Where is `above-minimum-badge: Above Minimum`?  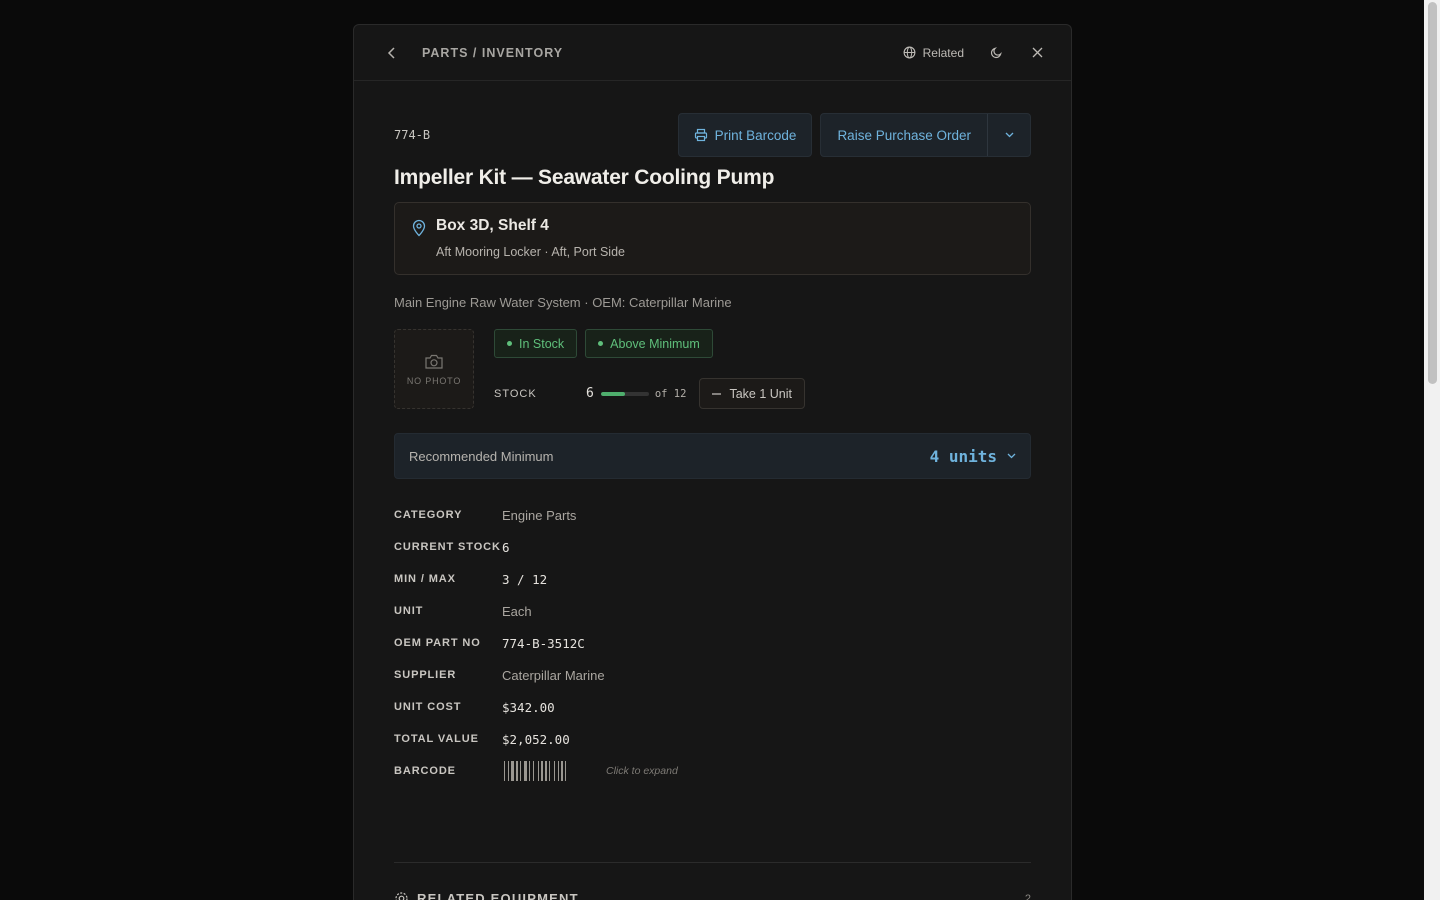
above-minimum-badge: Above Minimum is located at coordinates (649, 343).